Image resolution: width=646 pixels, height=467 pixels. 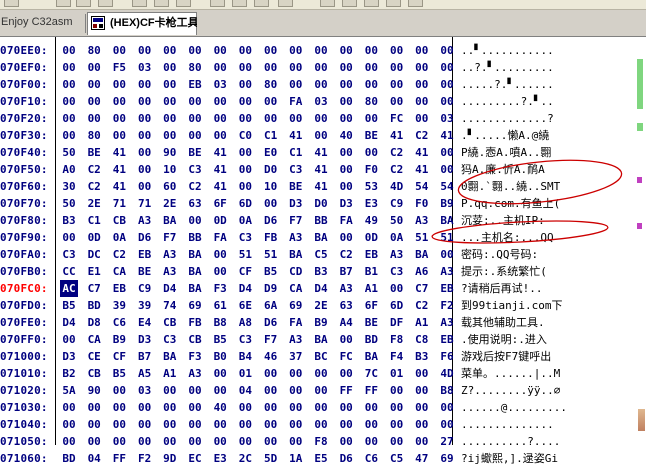 I want to click on hex-byte: 1A, so click(x=296, y=458).